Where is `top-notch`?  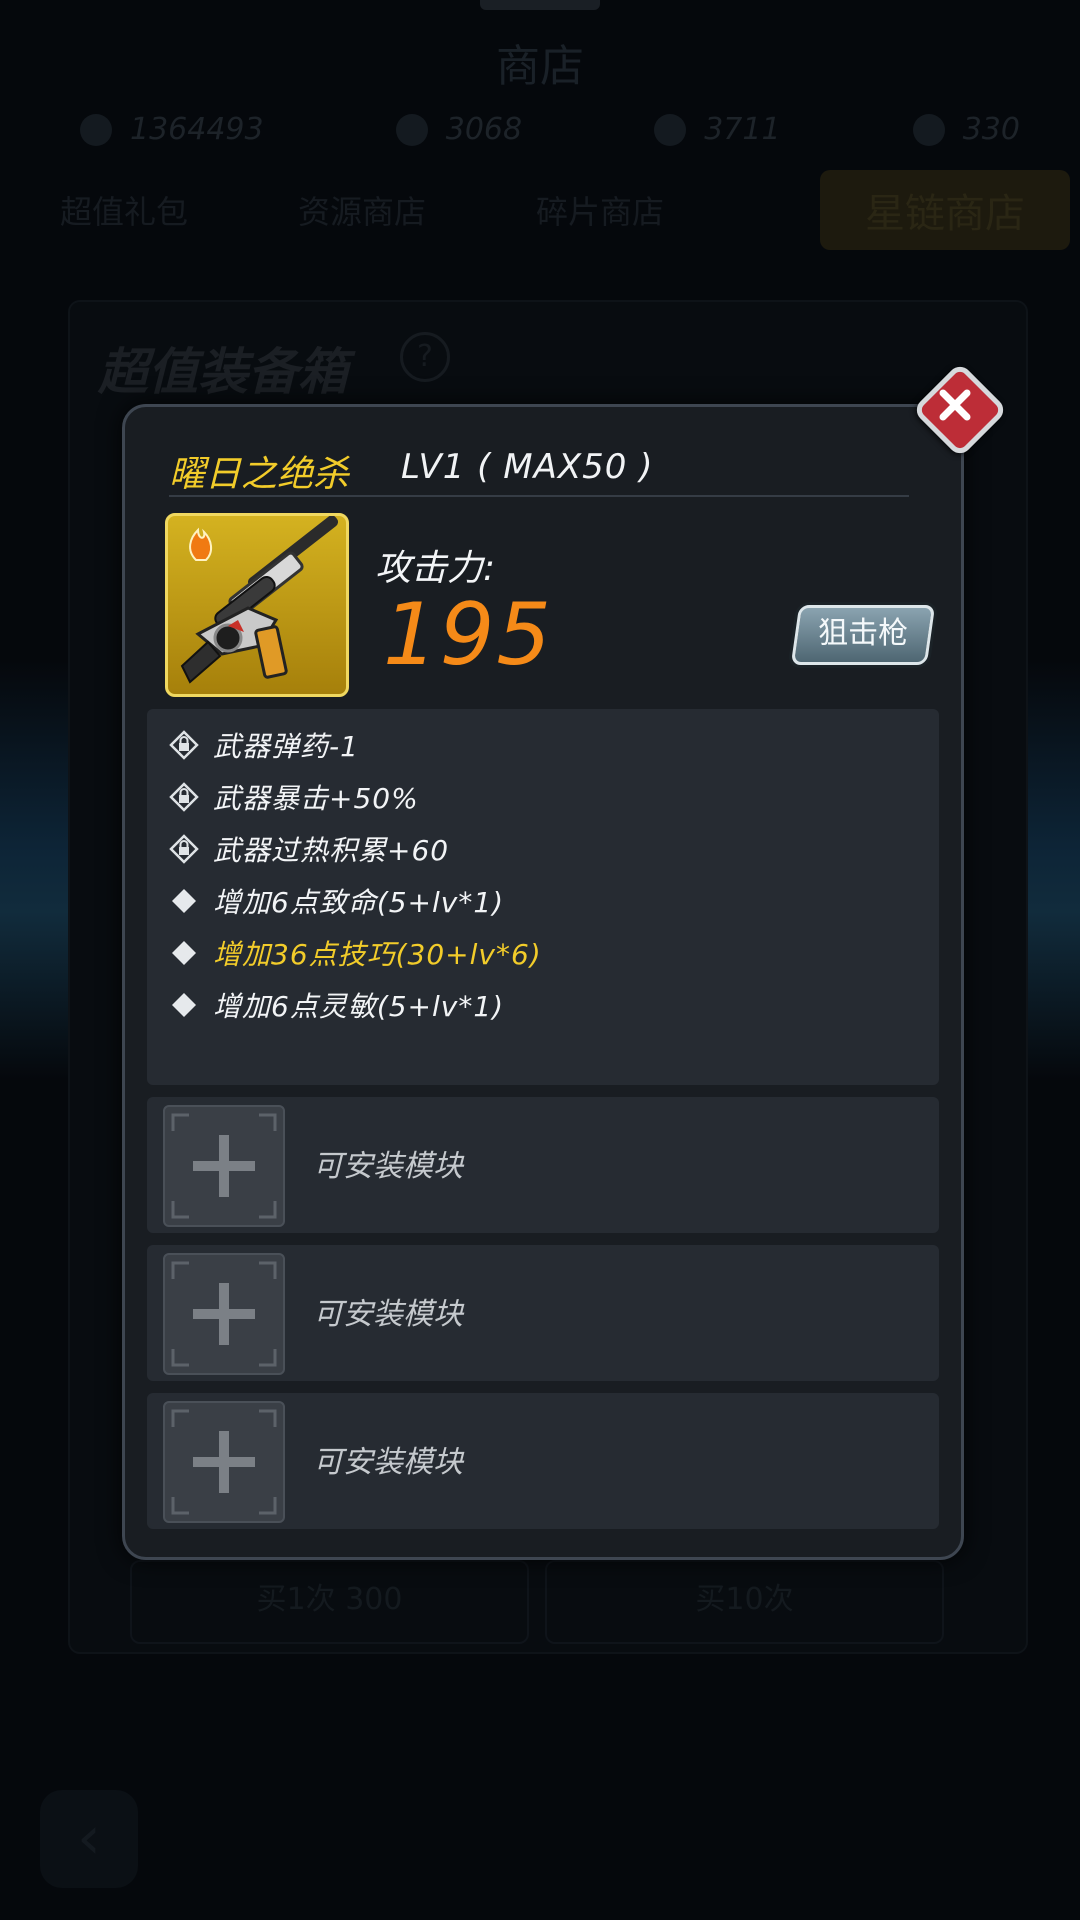 top-notch is located at coordinates (540, 5).